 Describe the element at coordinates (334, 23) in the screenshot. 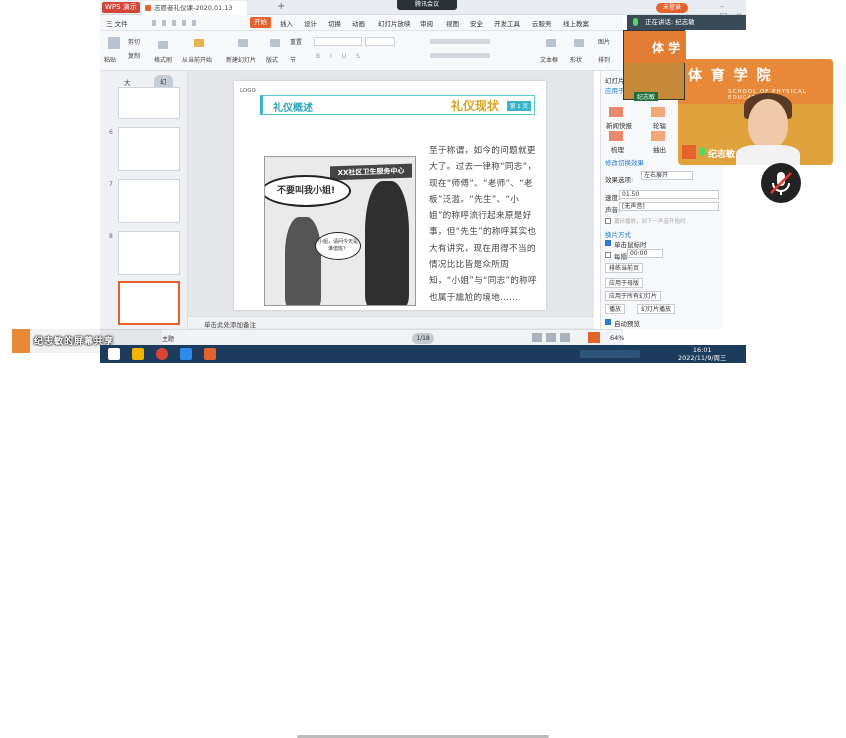

I see `menu-transition: 切换` at that location.